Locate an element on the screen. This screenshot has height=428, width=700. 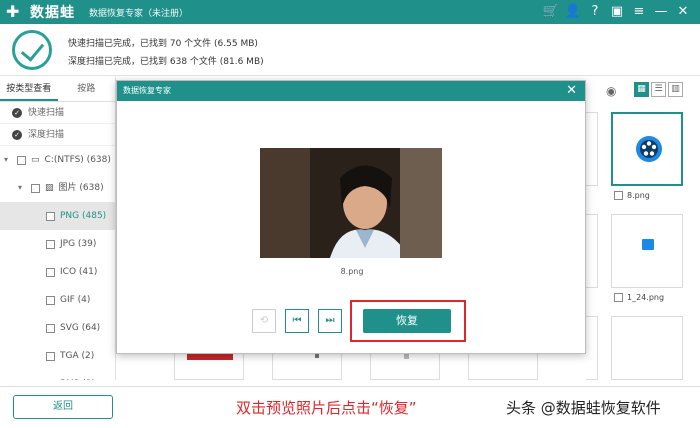
eye-icon: ◉ is located at coordinates (616, 91).